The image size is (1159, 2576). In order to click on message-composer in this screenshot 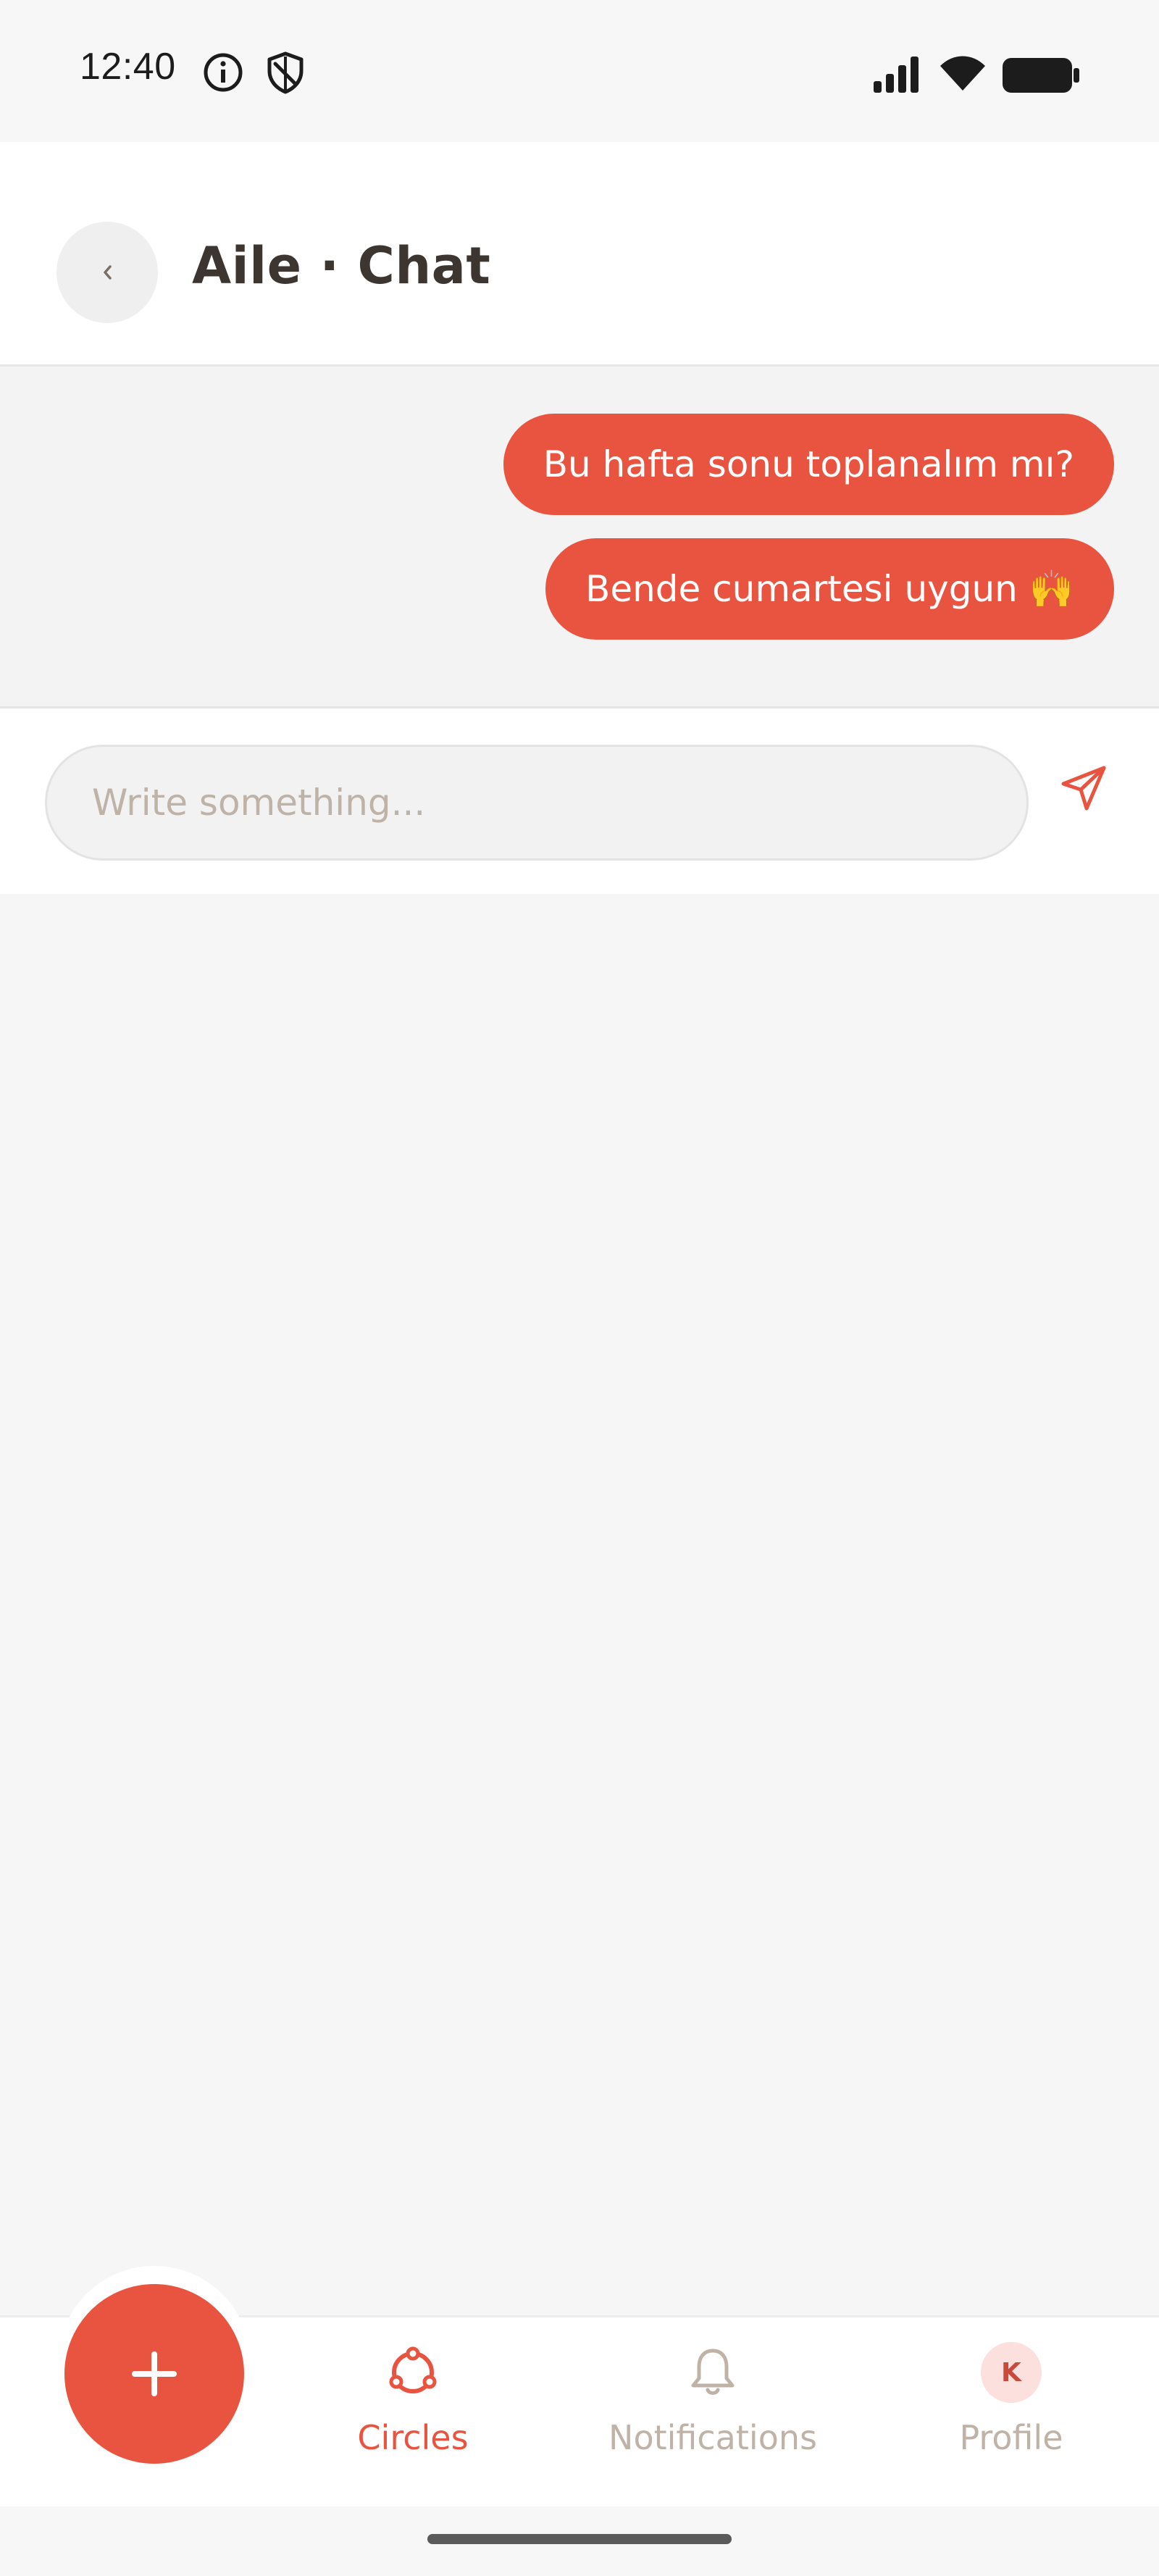, I will do `click(579, 801)`.